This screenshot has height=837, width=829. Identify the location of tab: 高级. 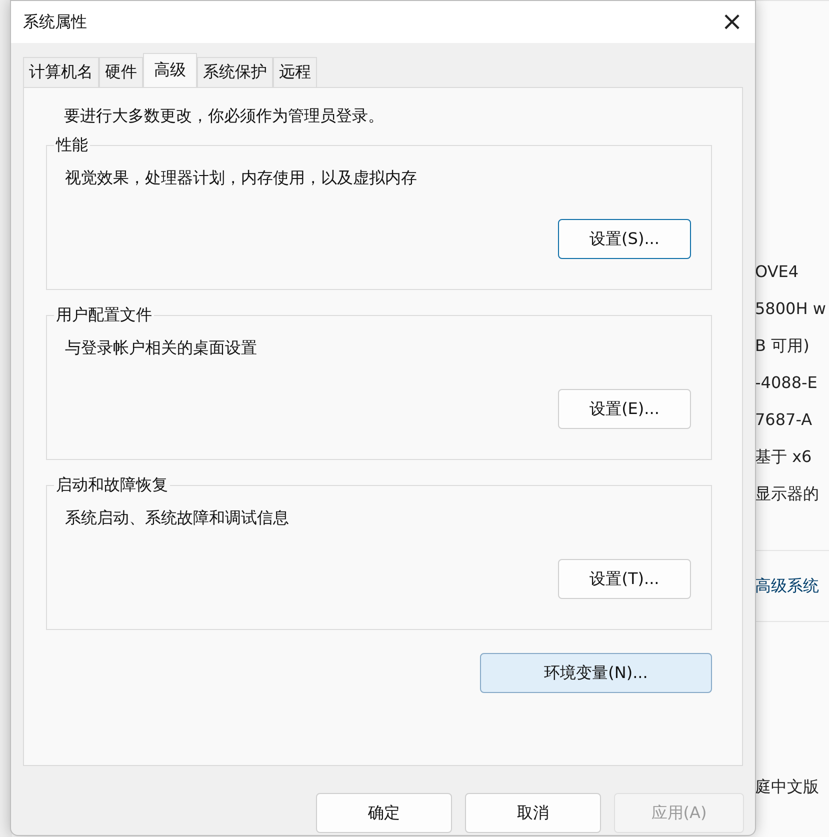
(170, 70).